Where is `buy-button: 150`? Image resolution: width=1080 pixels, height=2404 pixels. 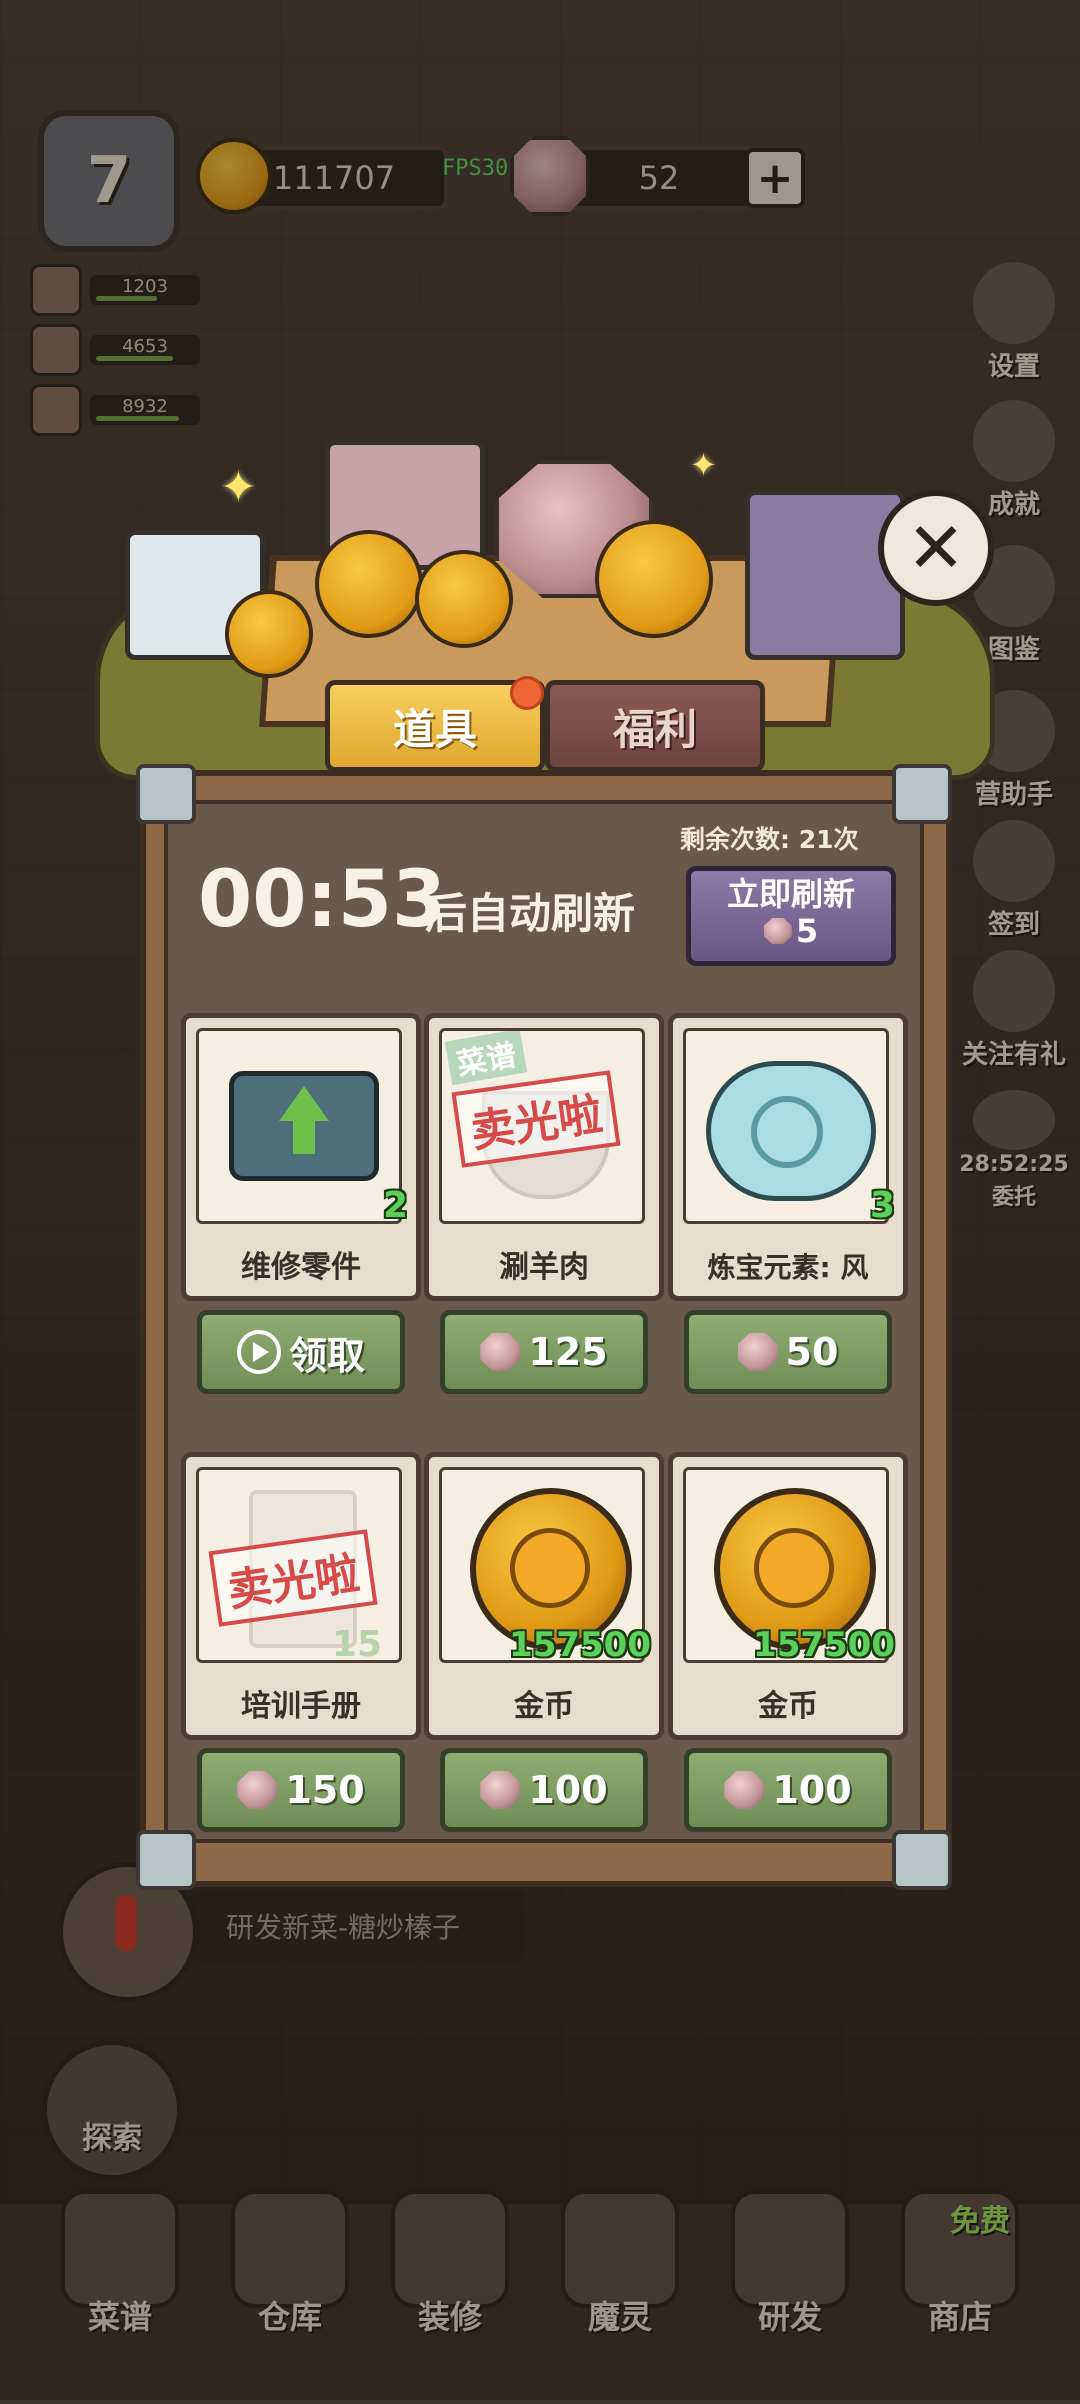 buy-button: 150 is located at coordinates (301, 1790).